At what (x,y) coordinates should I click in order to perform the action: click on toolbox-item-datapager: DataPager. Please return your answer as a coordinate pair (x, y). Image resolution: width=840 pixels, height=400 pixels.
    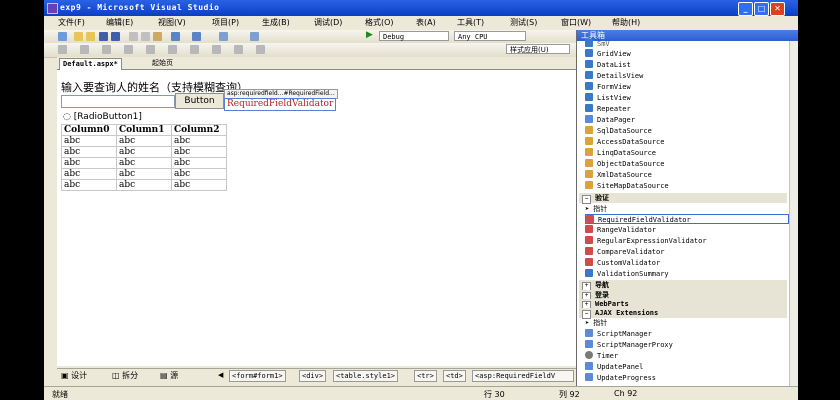
    Looking at the image, I should click on (687, 120).